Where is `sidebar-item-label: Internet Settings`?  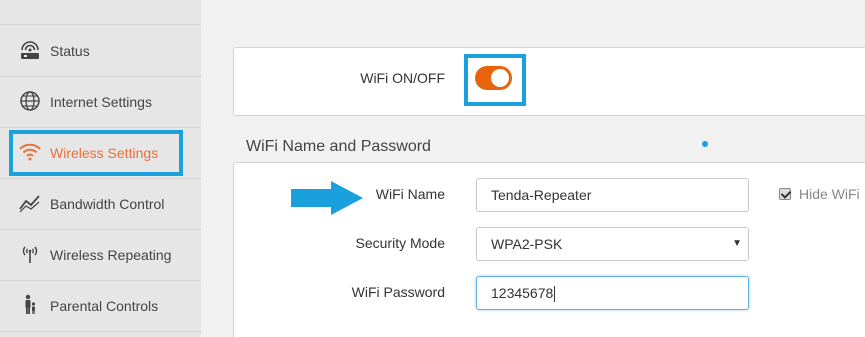 sidebar-item-label: Internet Settings is located at coordinates (101, 102).